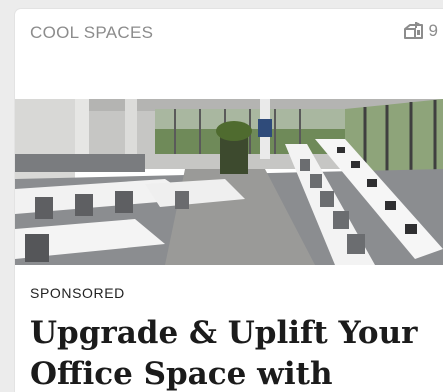  I want to click on card-header: COOL SPACES 9, so click(229, 34).